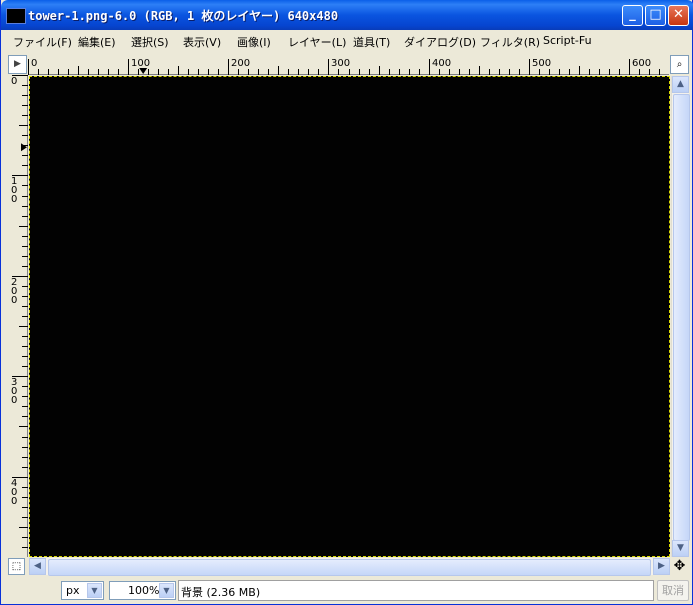 This screenshot has height=605, width=693. I want to click on vertical-scroll-thumb, so click(681, 317).